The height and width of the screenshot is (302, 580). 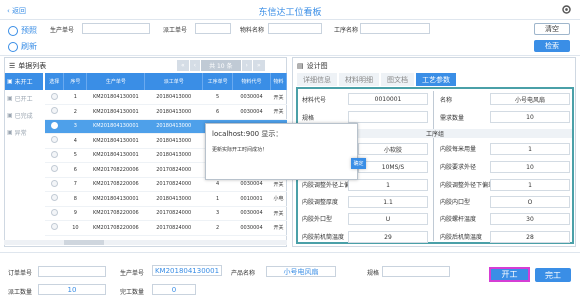 I want to click on list-title: 单据列表, so click(x=32, y=65).